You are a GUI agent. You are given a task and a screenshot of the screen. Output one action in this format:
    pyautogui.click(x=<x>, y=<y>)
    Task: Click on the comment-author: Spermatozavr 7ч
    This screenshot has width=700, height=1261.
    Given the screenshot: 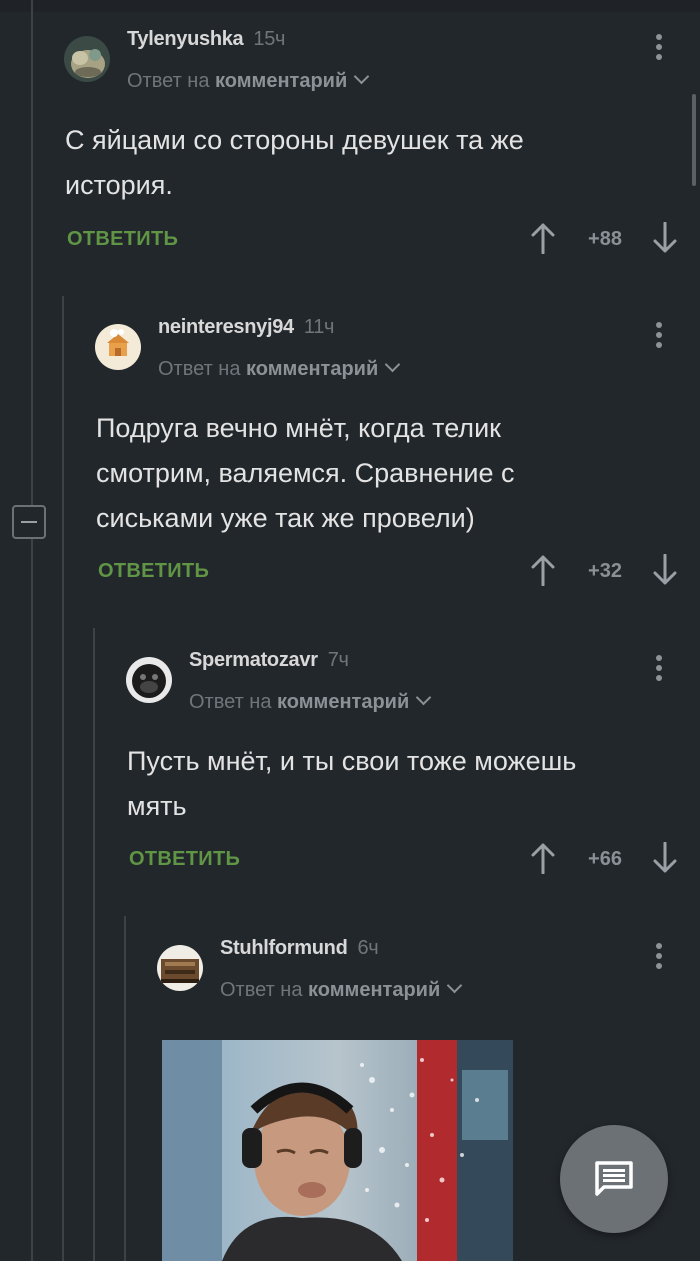 What is the action you would take?
    pyautogui.click(x=269, y=660)
    